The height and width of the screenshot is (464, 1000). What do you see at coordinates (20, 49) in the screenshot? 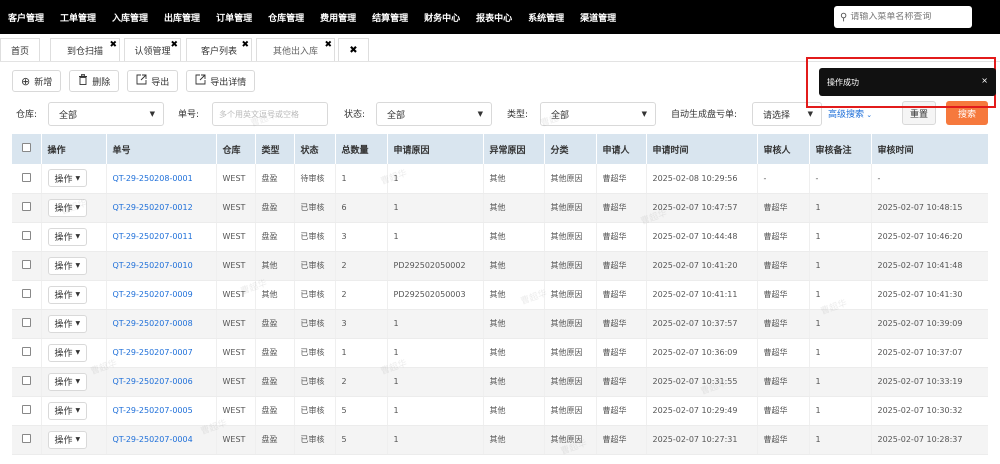
I see `tab-0: 首页` at bounding box center [20, 49].